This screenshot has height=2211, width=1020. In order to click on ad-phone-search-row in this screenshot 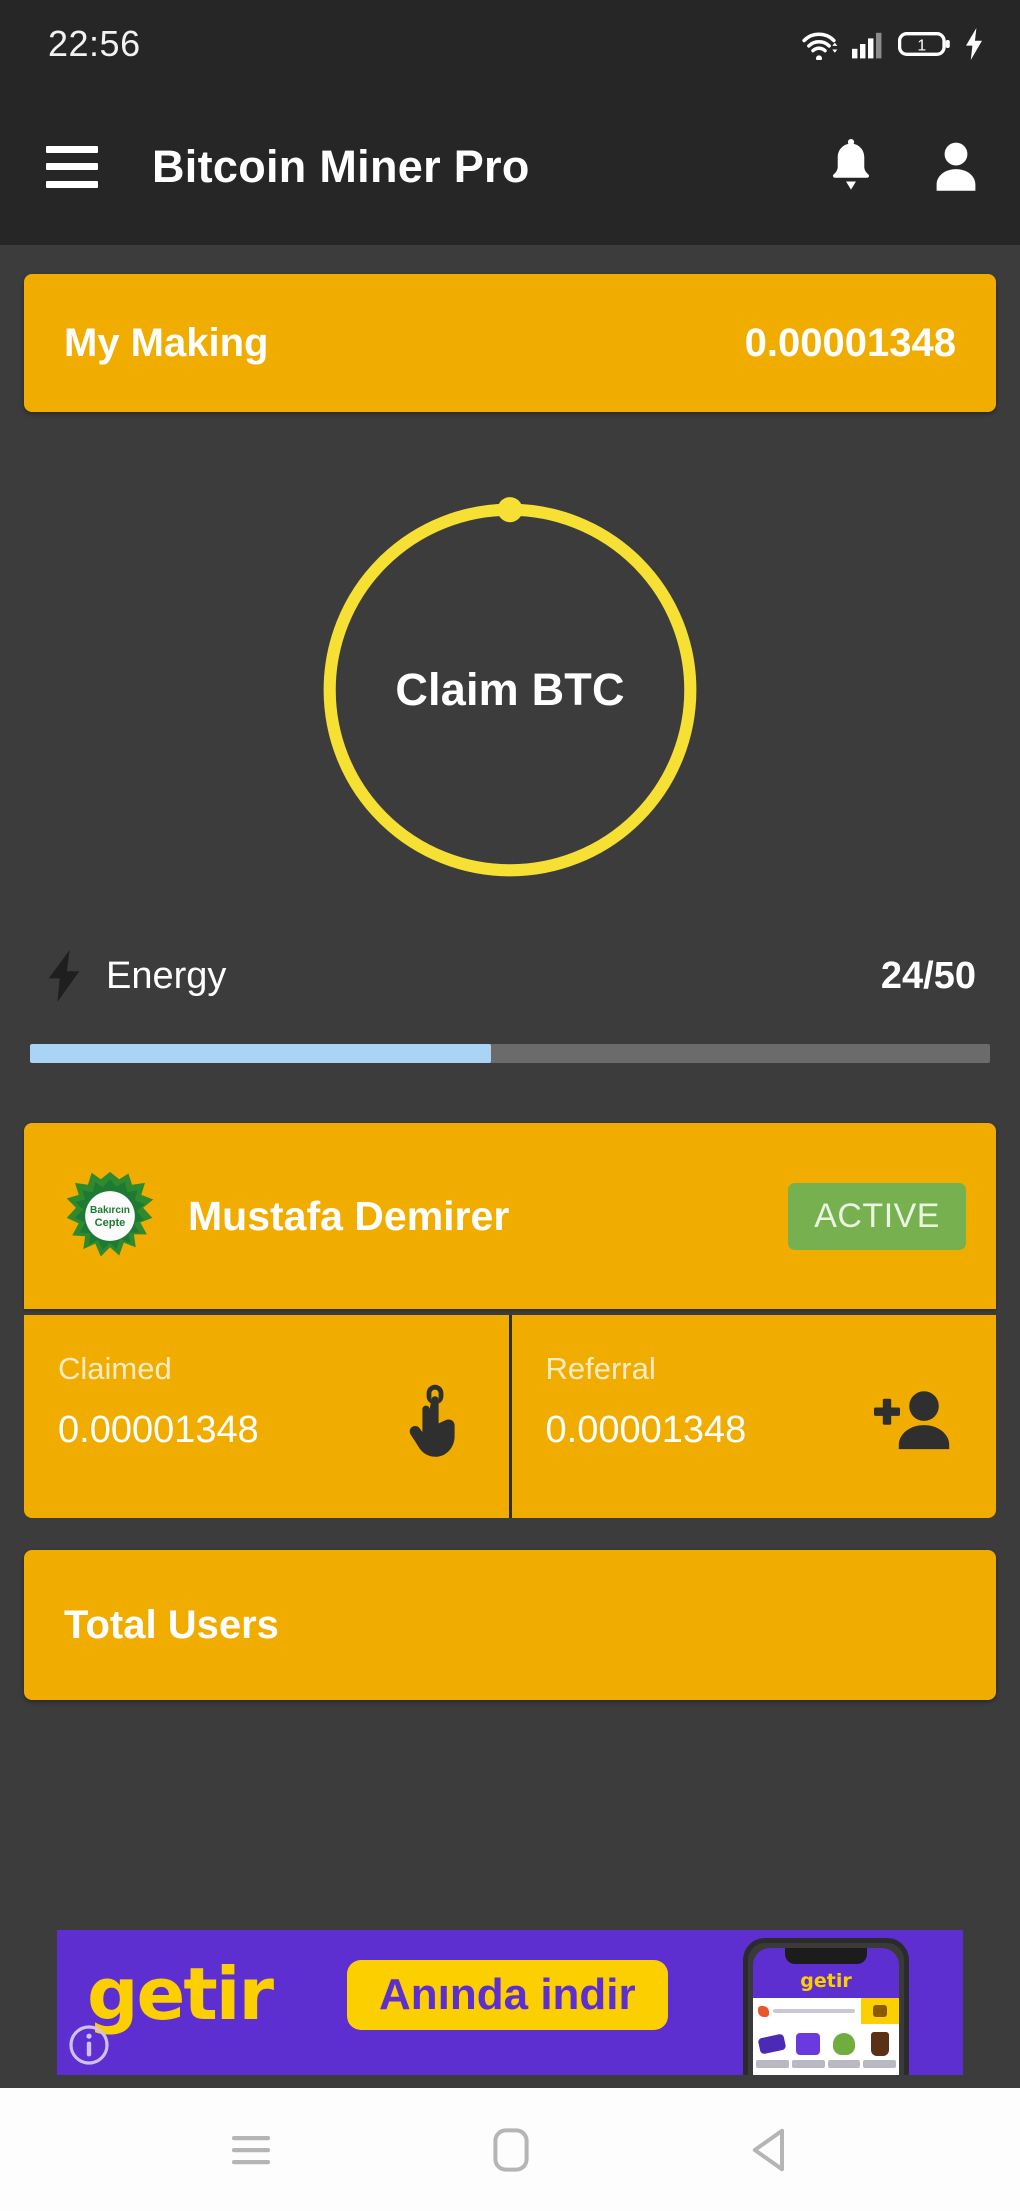, I will do `click(826, 2011)`.